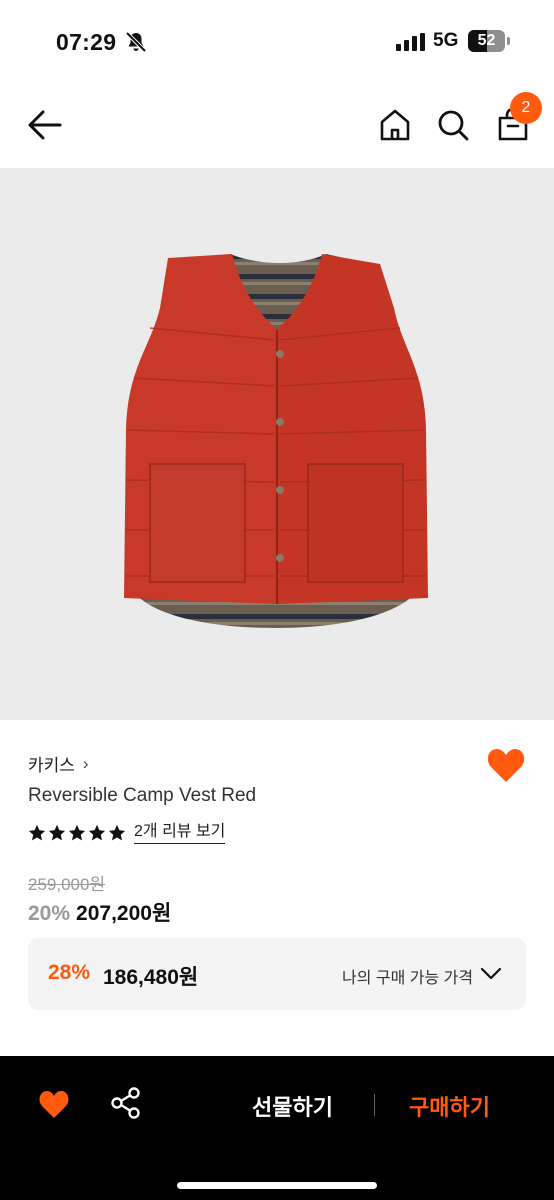 This screenshot has height=1200, width=554. Describe the element at coordinates (449, 1106) in the screenshot. I see `buy-button: 구매하기` at that location.